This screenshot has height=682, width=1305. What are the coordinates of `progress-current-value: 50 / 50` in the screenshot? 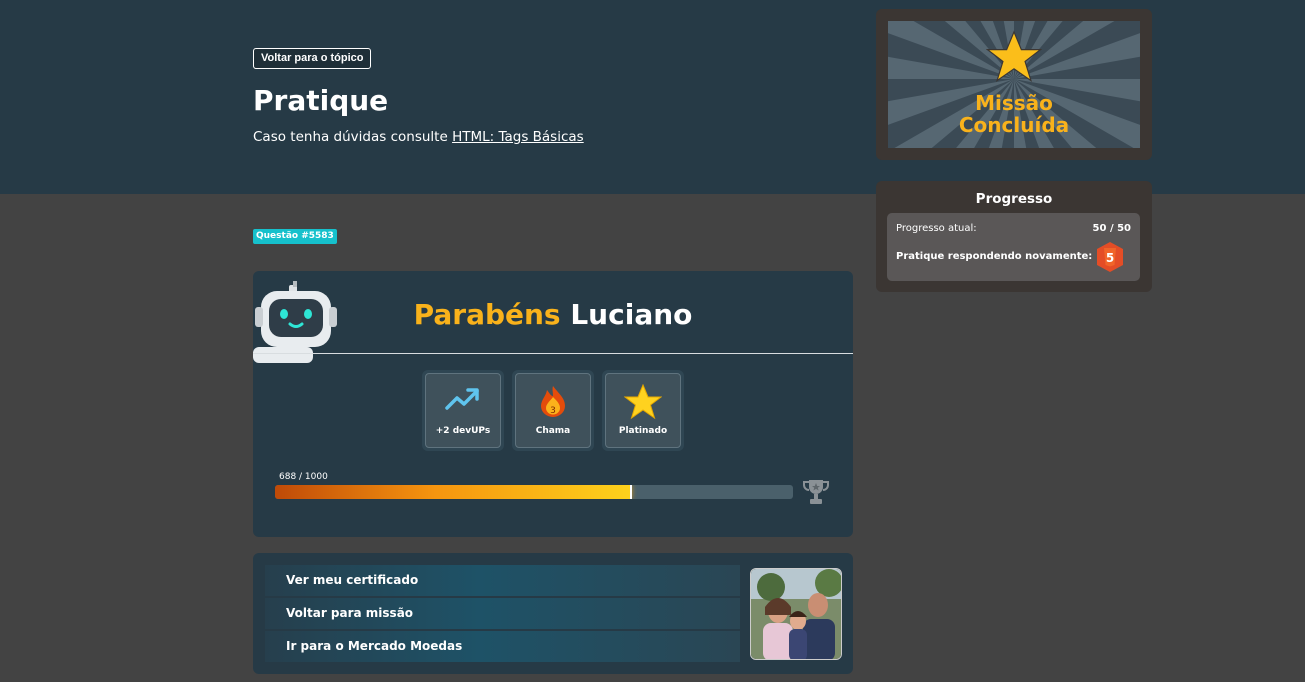 It's located at (1111, 228).